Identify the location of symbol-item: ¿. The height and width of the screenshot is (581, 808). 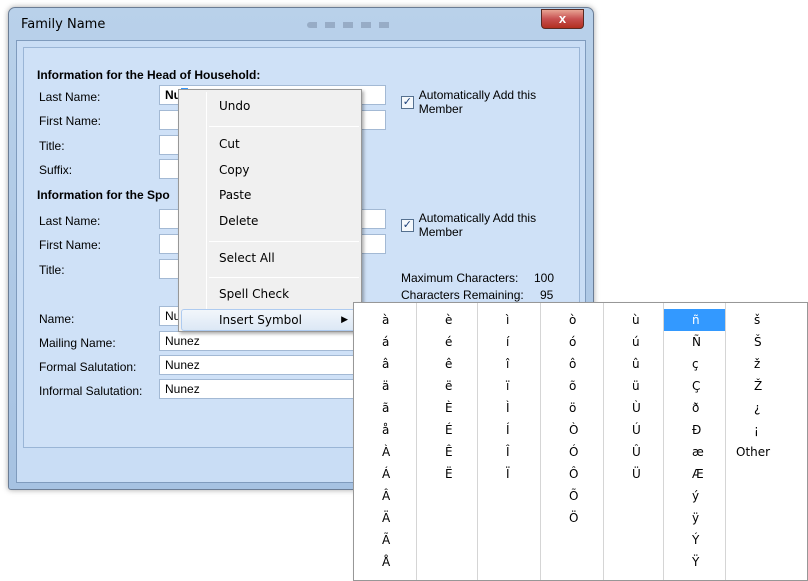
(767, 408).